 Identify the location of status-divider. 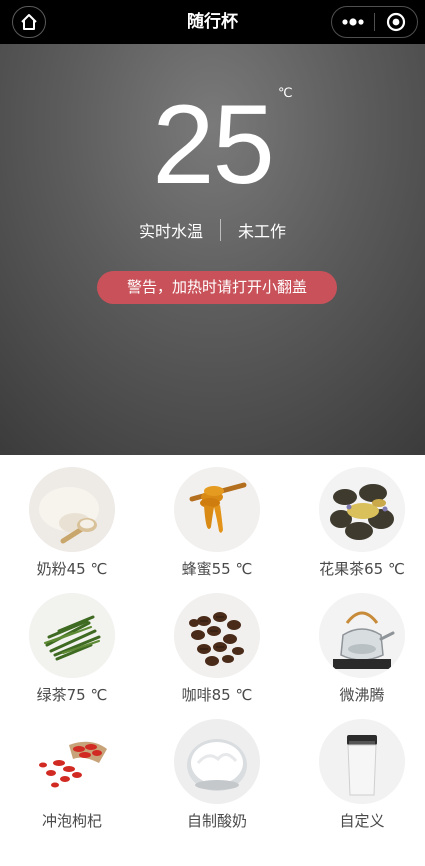
(220, 230).